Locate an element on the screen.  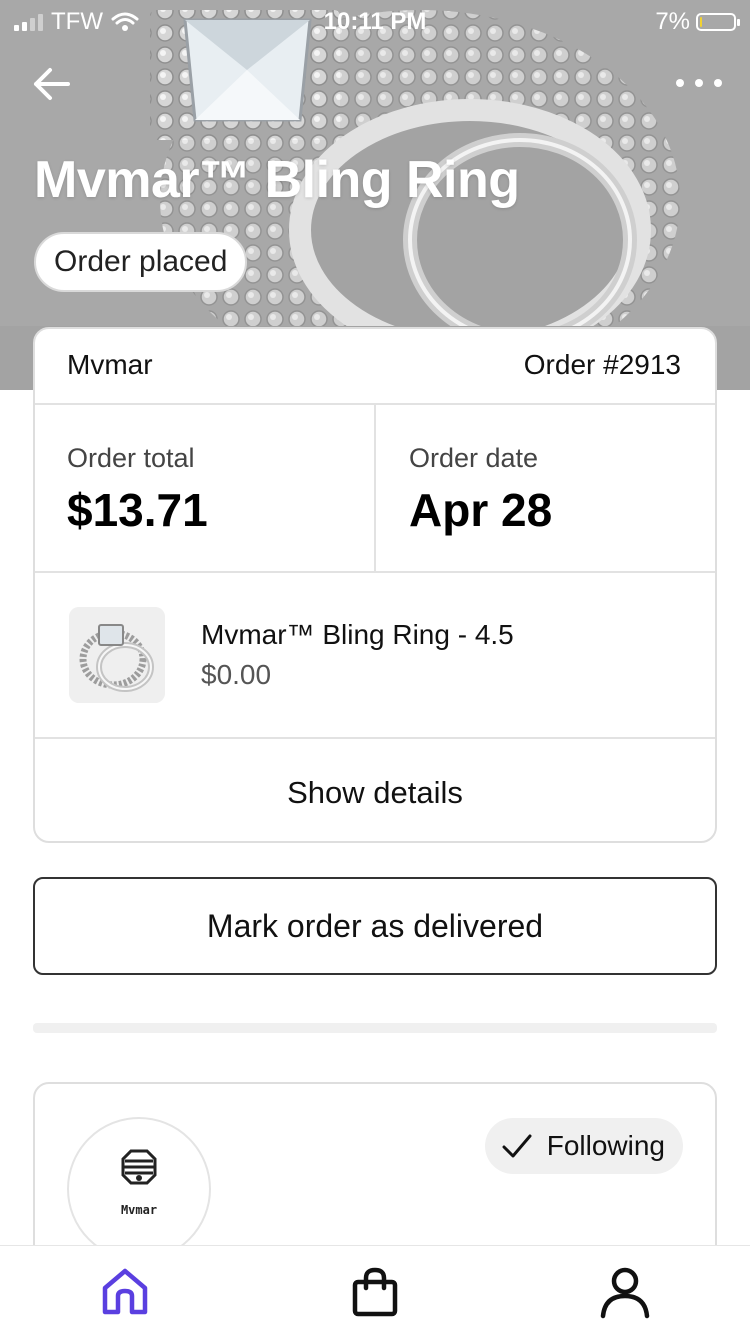
order-stats: Order total $13.71 Order date Apr 28 is located at coordinates (375, 489).